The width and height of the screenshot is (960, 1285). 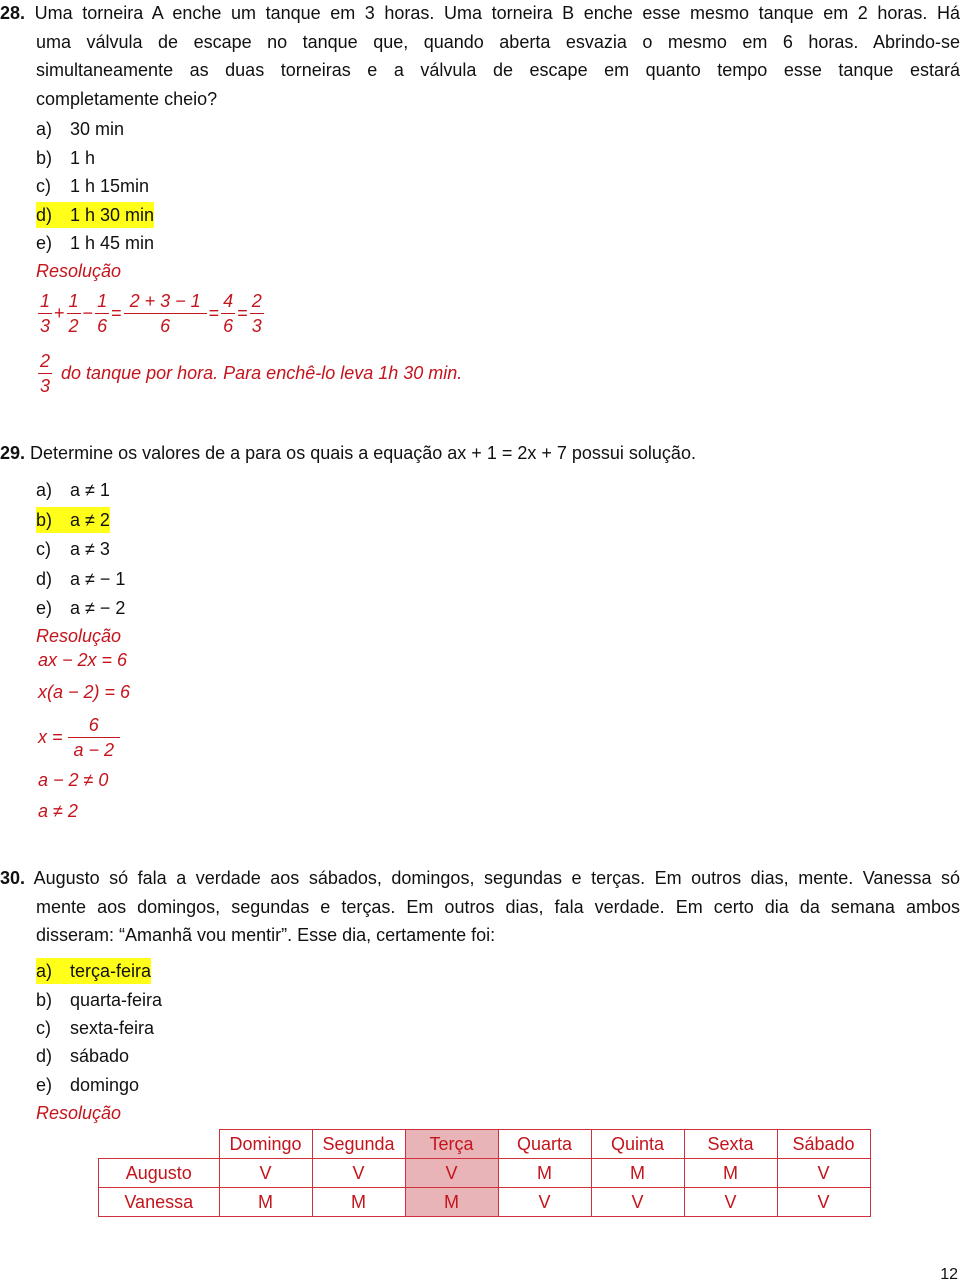 I want to click on table-header: Quinta, so click(x=637, y=1144).